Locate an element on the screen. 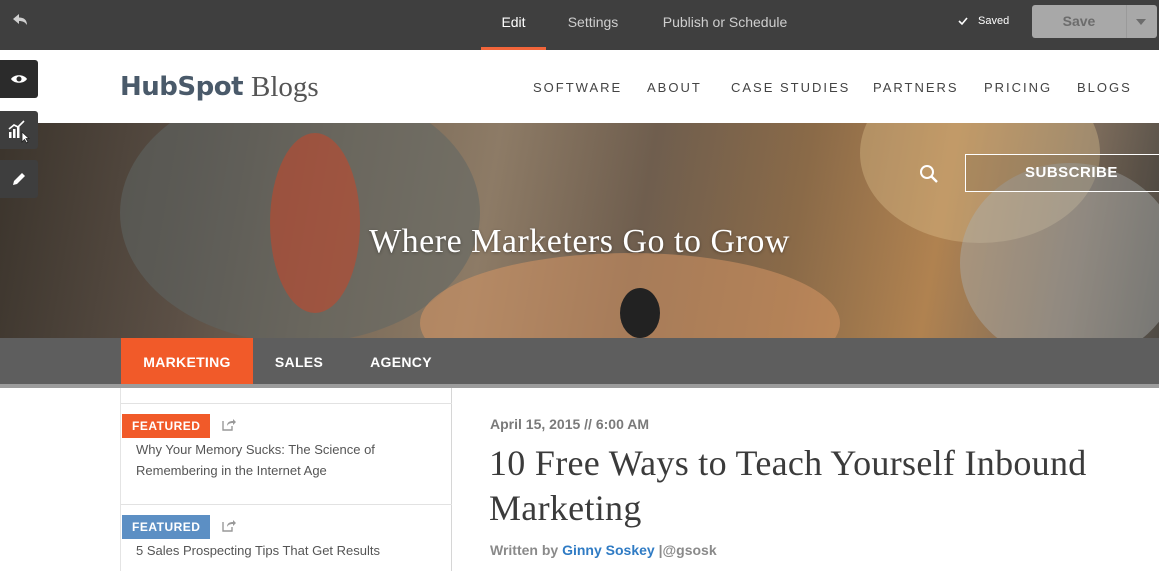  saved-status: Saved is located at coordinates (983, 21).